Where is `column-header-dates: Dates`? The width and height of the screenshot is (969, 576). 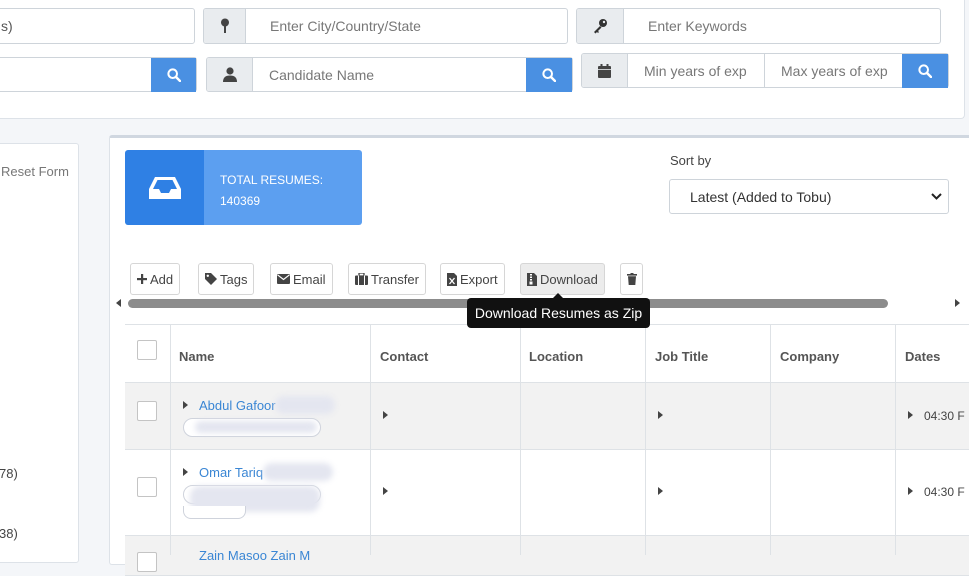
column-header-dates: Dates is located at coordinates (922, 356).